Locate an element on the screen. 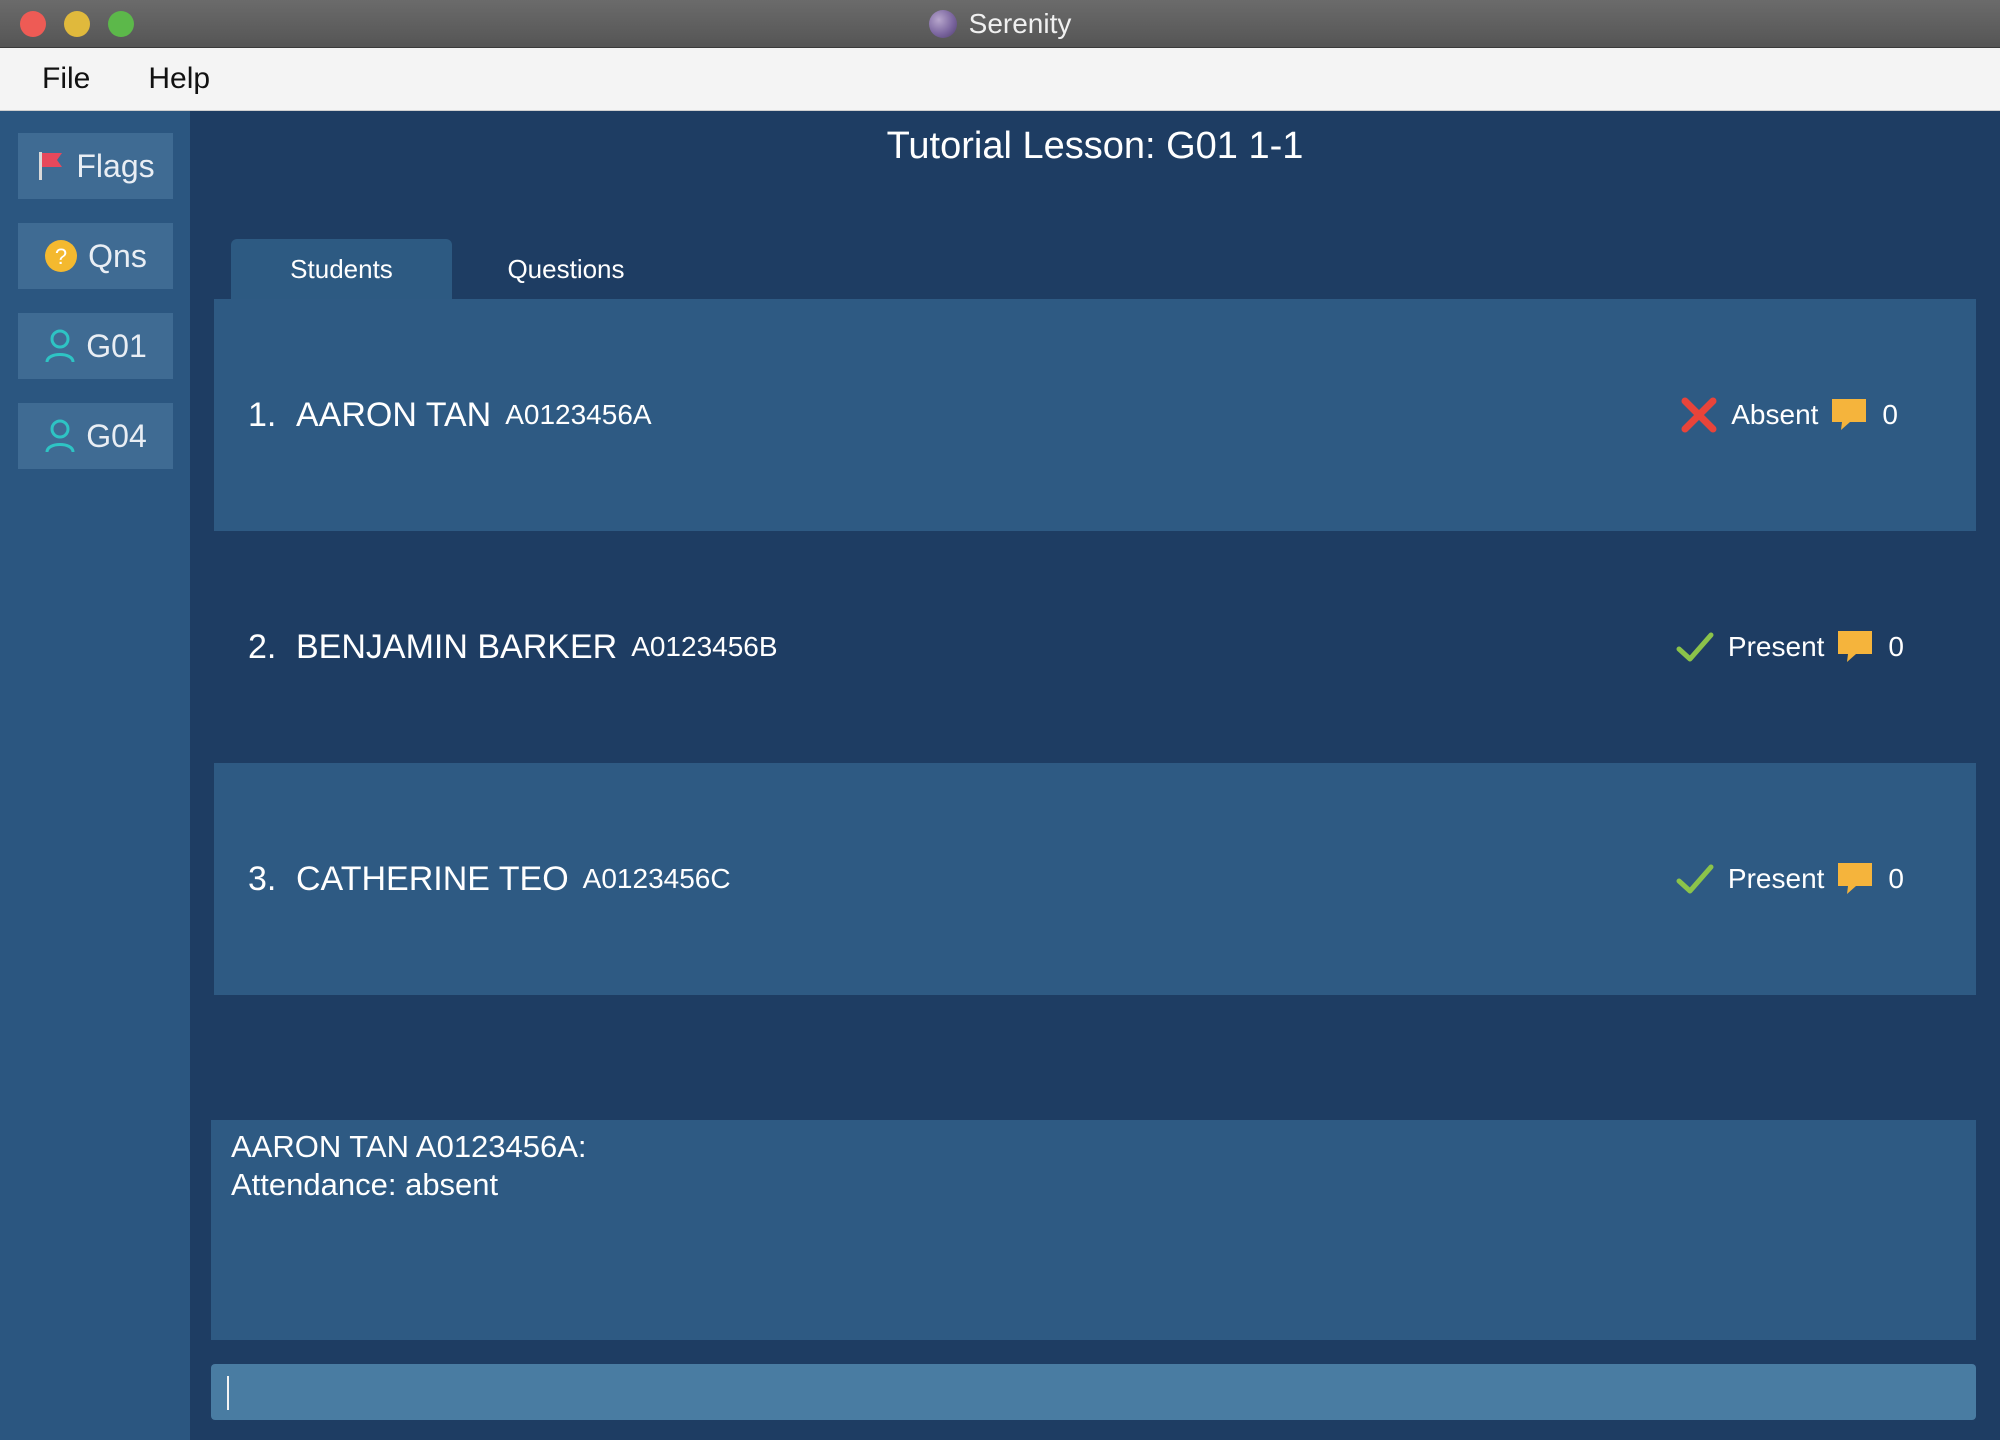 This screenshot has width=2000, height=1440. student-index: 1. is located at coordinates (262, 414).